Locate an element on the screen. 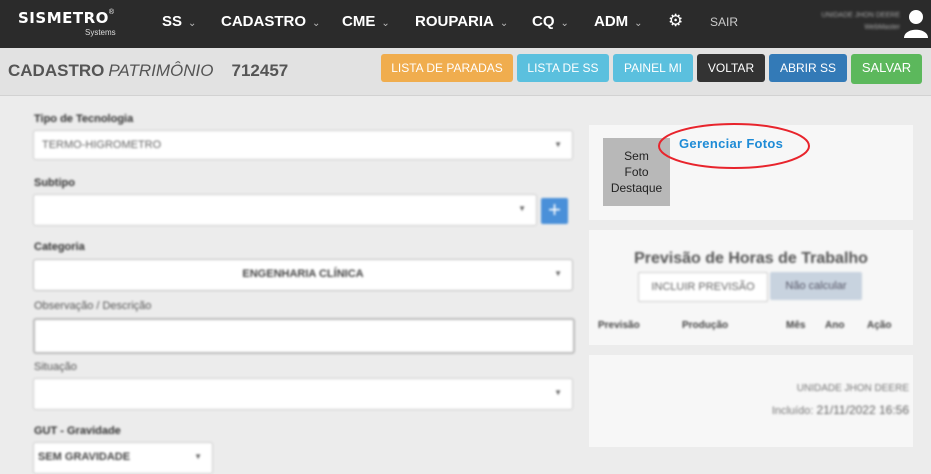 Image resolution: width=931 pixels, height=474 pixels. nav-cq: CQ ⌄ is located at coordinates (550, 21).